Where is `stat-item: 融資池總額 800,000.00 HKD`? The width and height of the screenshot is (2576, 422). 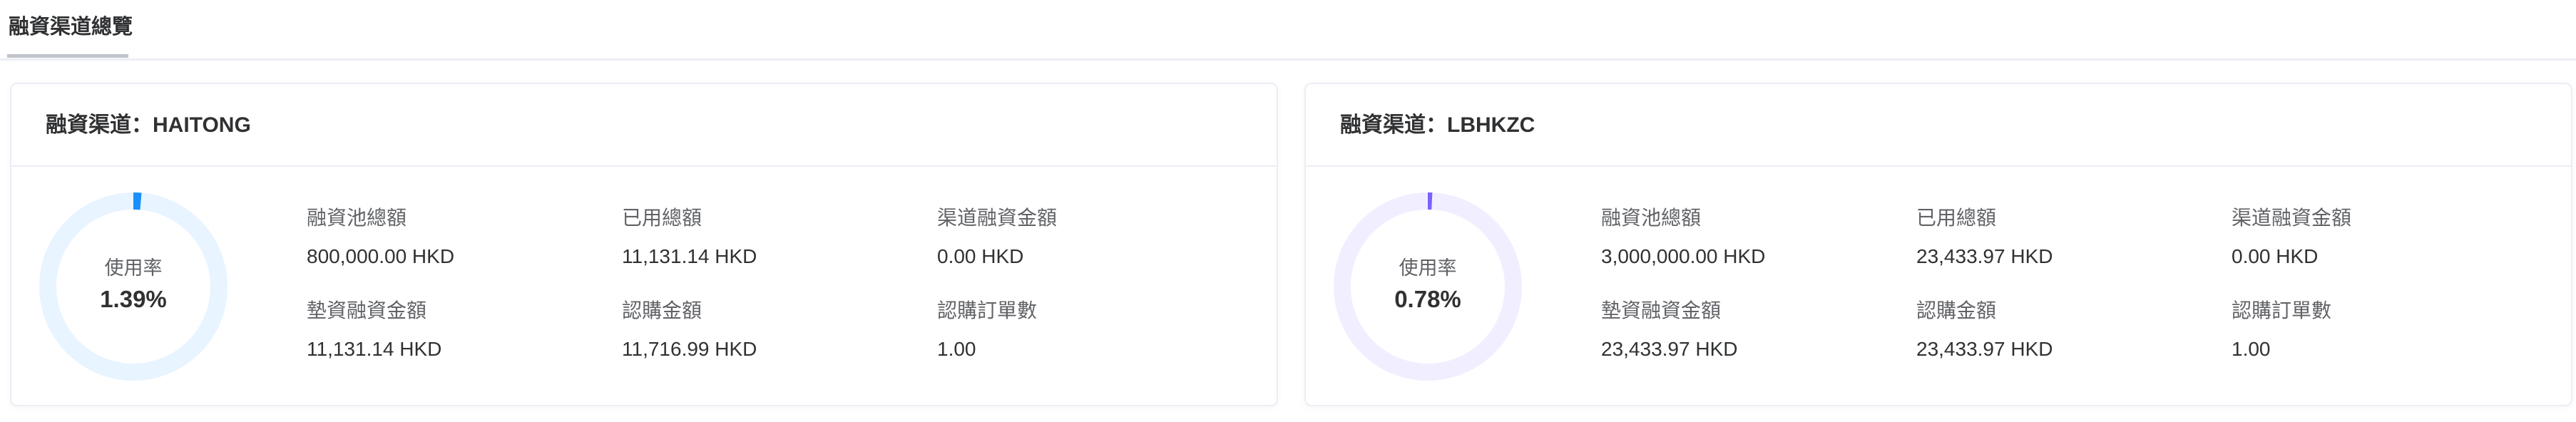
stat-item: 融資池總額 800,000.00 HKD is located at coordinates (381, 235).